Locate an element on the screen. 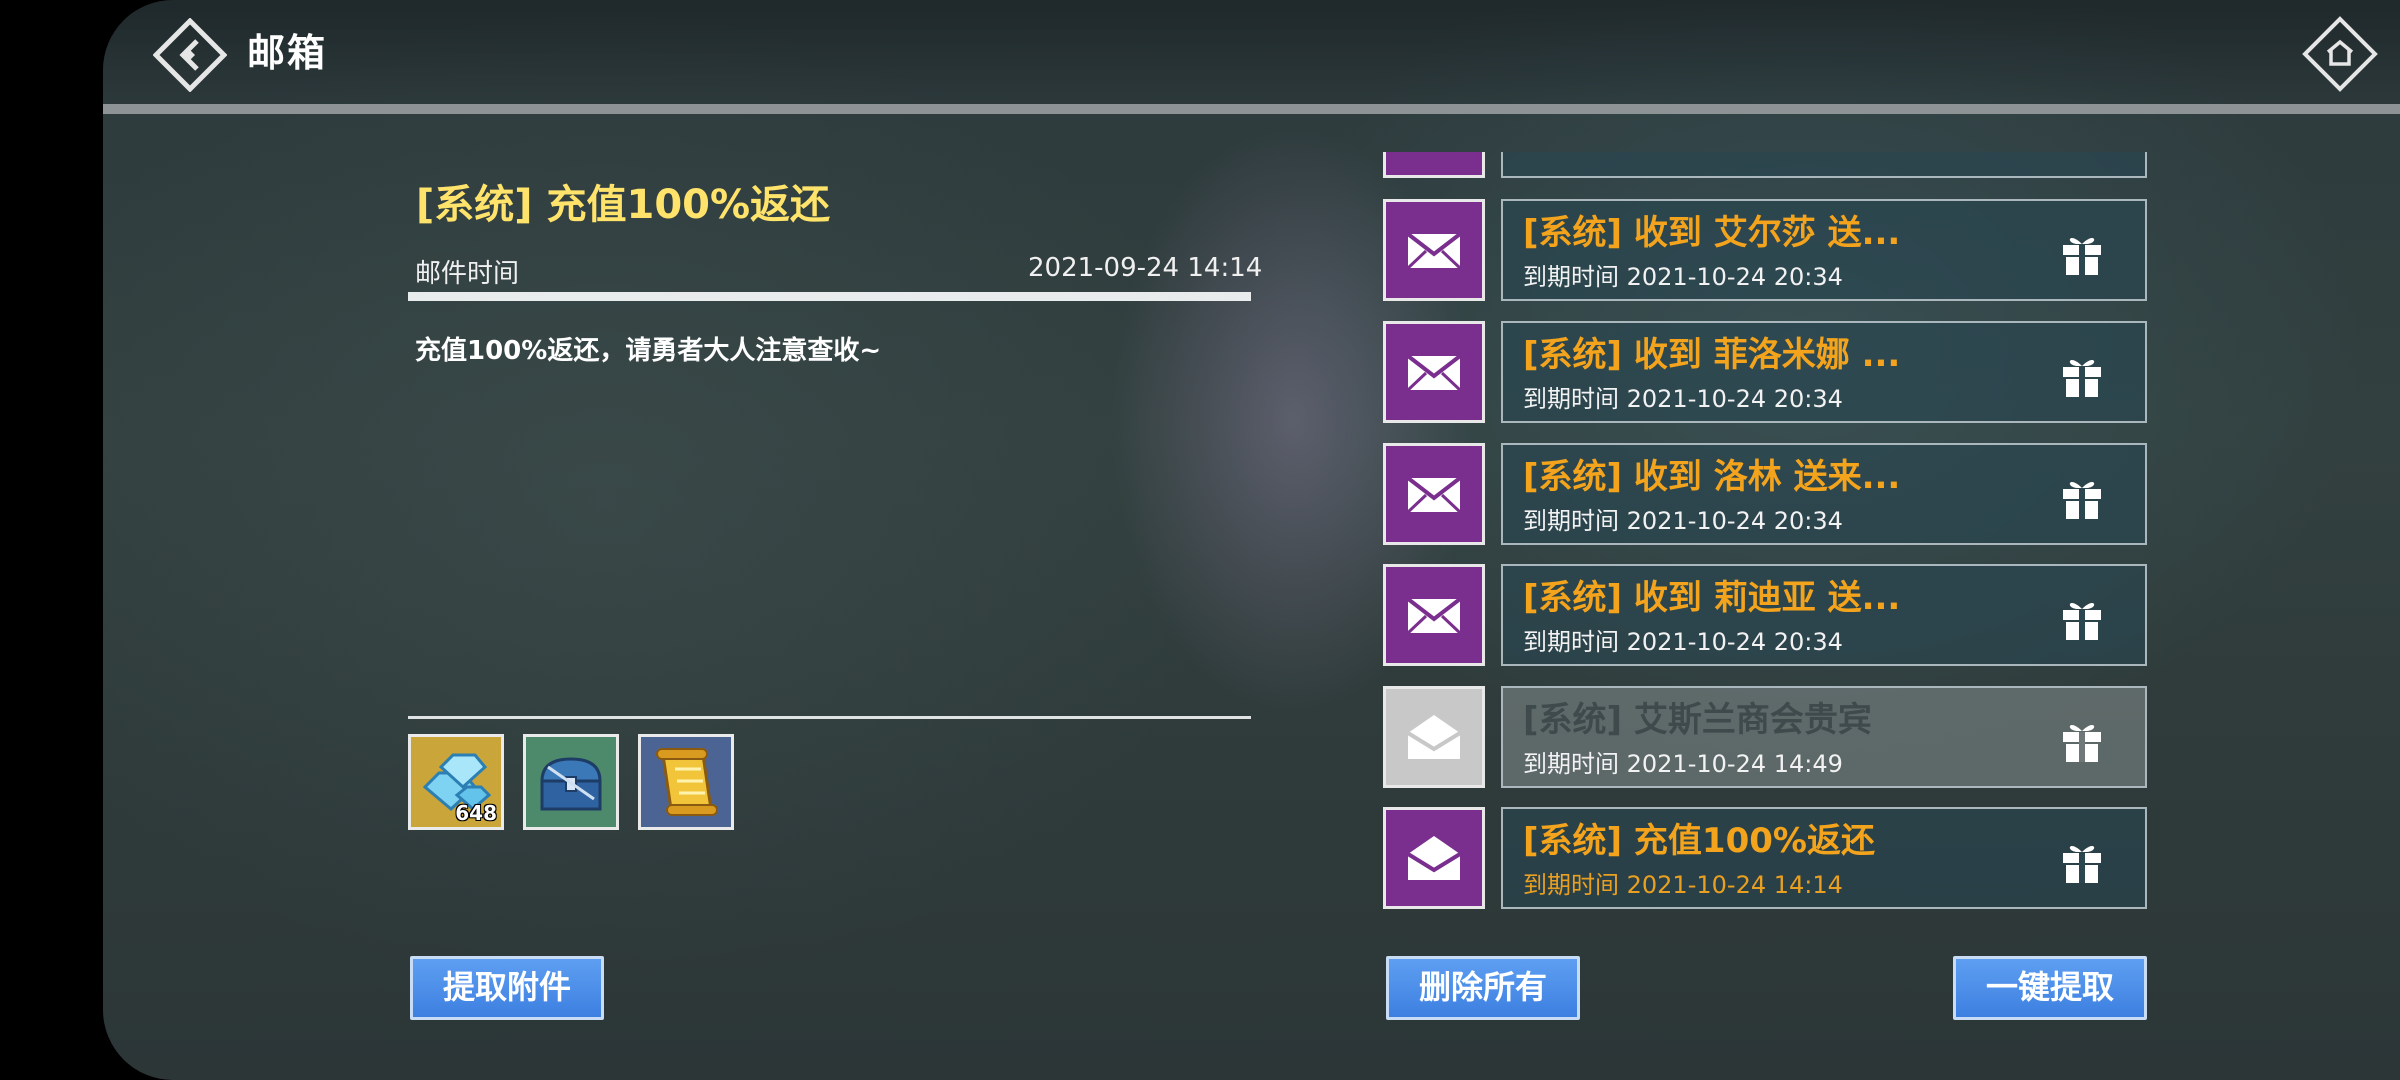  claim-attachment-button: 提取附件 is located at coordinates (507, 988).